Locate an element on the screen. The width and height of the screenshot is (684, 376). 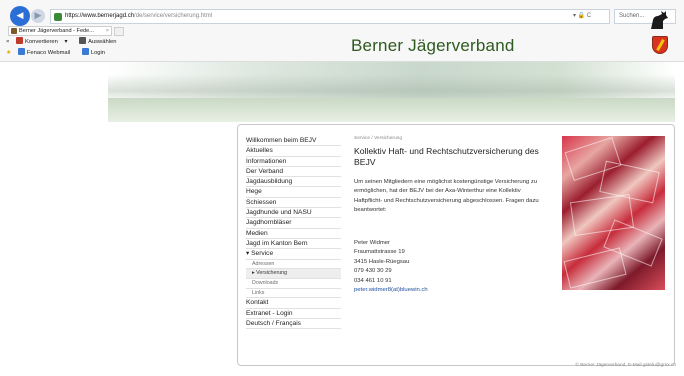
arrow-left-icon: ◀ is located at coordinates (20, 16).